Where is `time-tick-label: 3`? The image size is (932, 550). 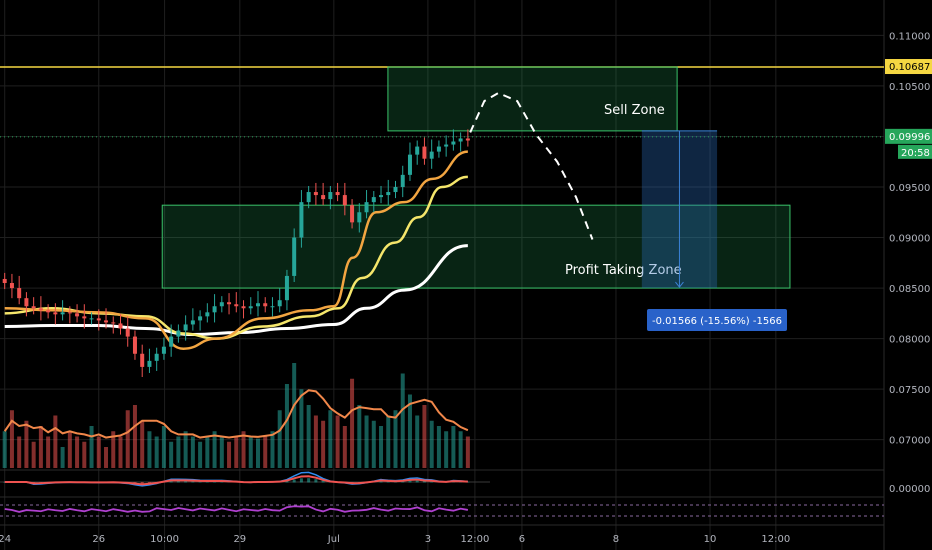 time-tick-label: 3 is located at coordinates (428, 539).